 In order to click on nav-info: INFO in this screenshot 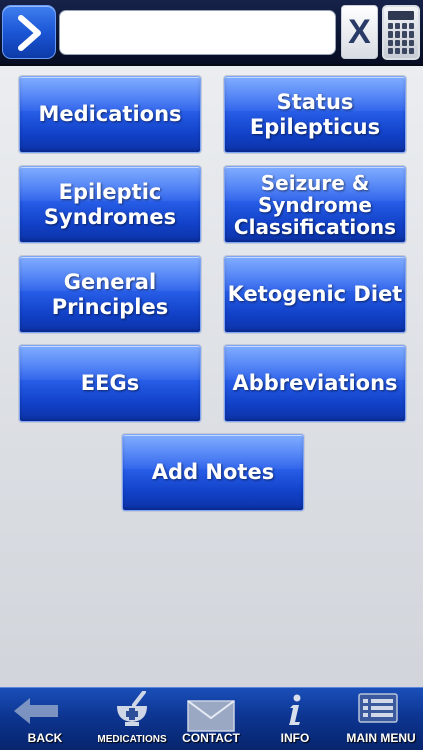, I will do `click(295, 719)`.